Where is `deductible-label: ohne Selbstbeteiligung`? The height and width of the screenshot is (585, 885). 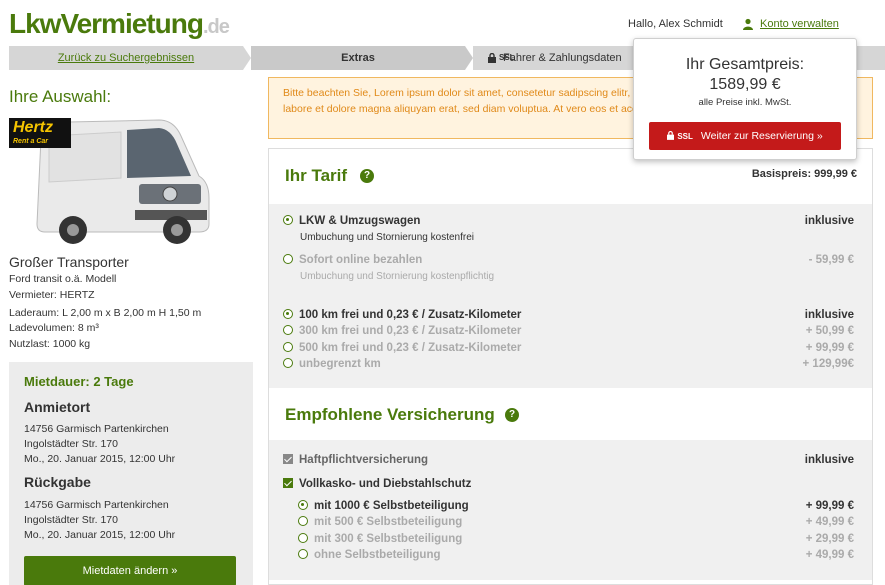 deductible-label: ohne Selbstbeteiligung is located at coordinates (377, 555).